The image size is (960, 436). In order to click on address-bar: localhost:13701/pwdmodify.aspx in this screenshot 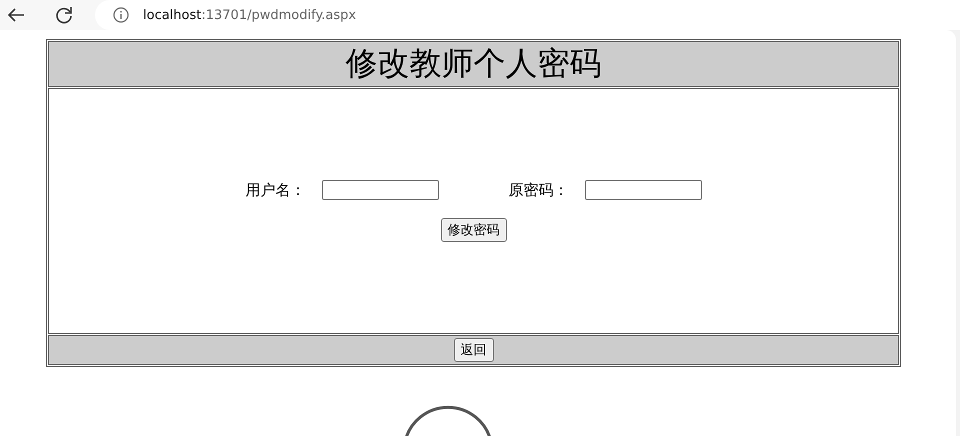, I will do `click(527, 15)`.